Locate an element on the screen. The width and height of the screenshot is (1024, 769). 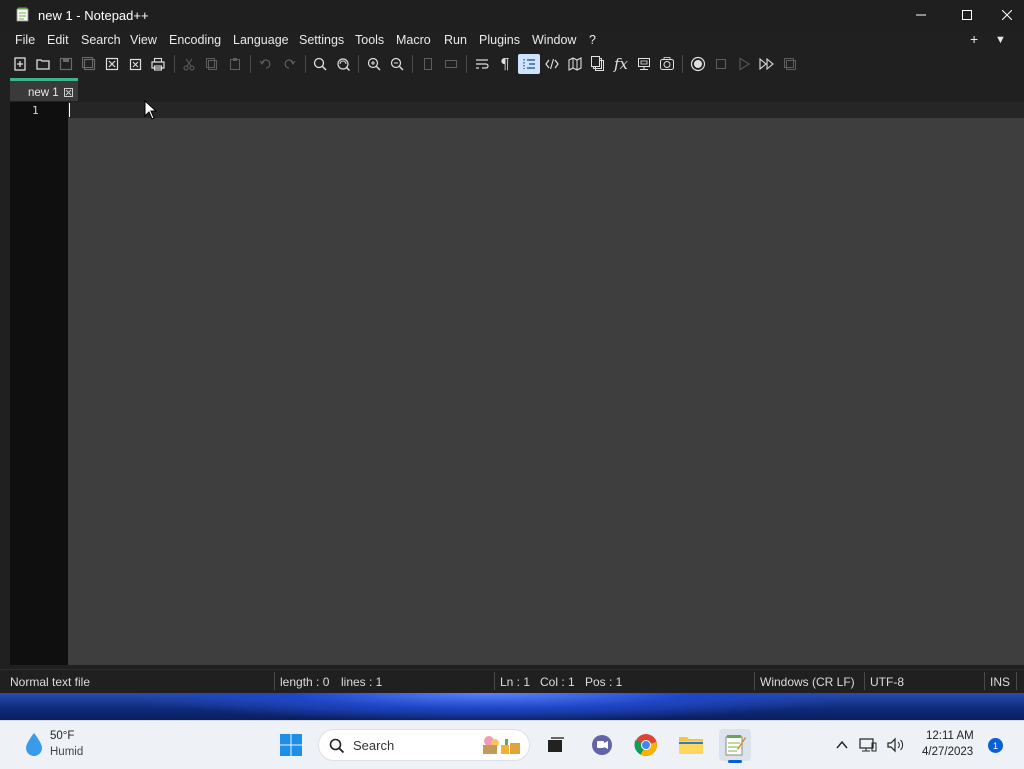
search-icon is located at coordinates (337, 746).